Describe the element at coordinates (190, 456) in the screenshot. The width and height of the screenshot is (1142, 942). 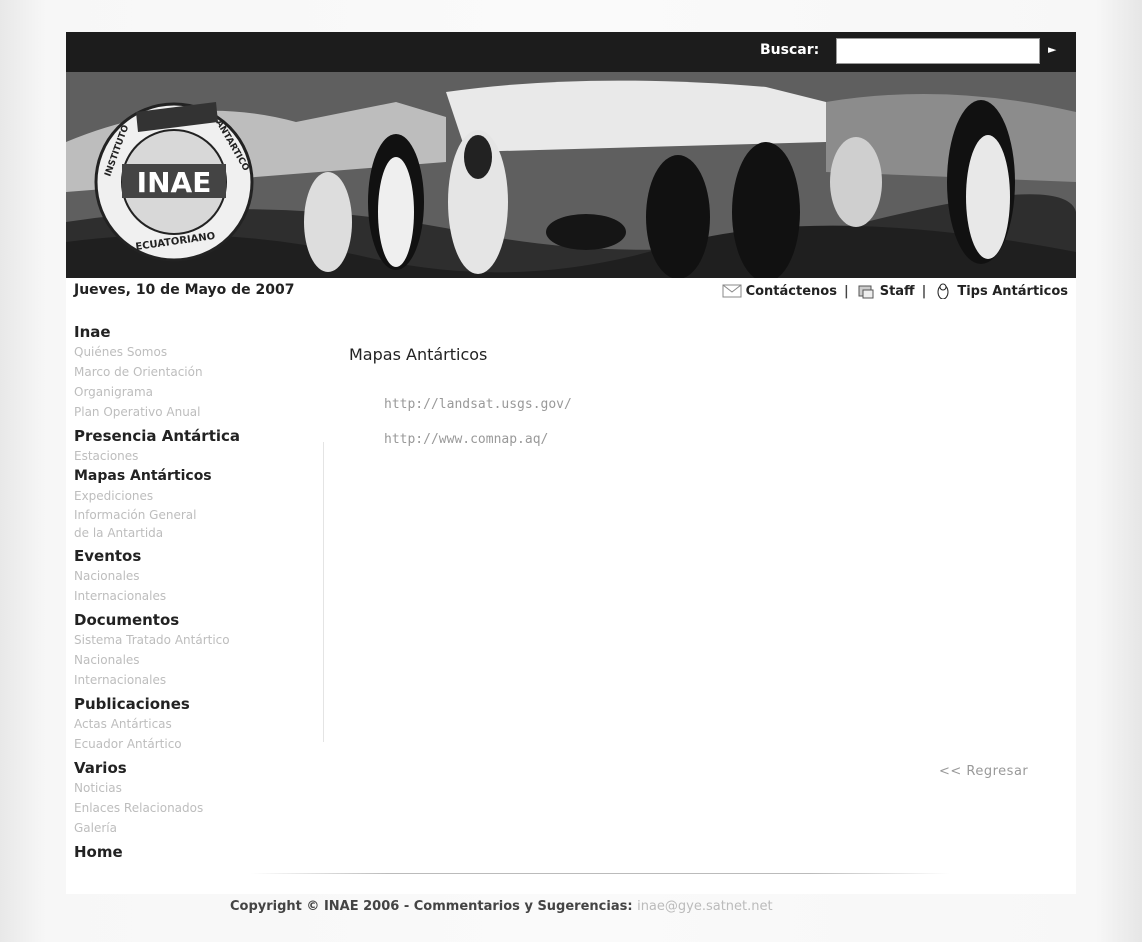
I see `sidebar-item: Estaciones` at that location.